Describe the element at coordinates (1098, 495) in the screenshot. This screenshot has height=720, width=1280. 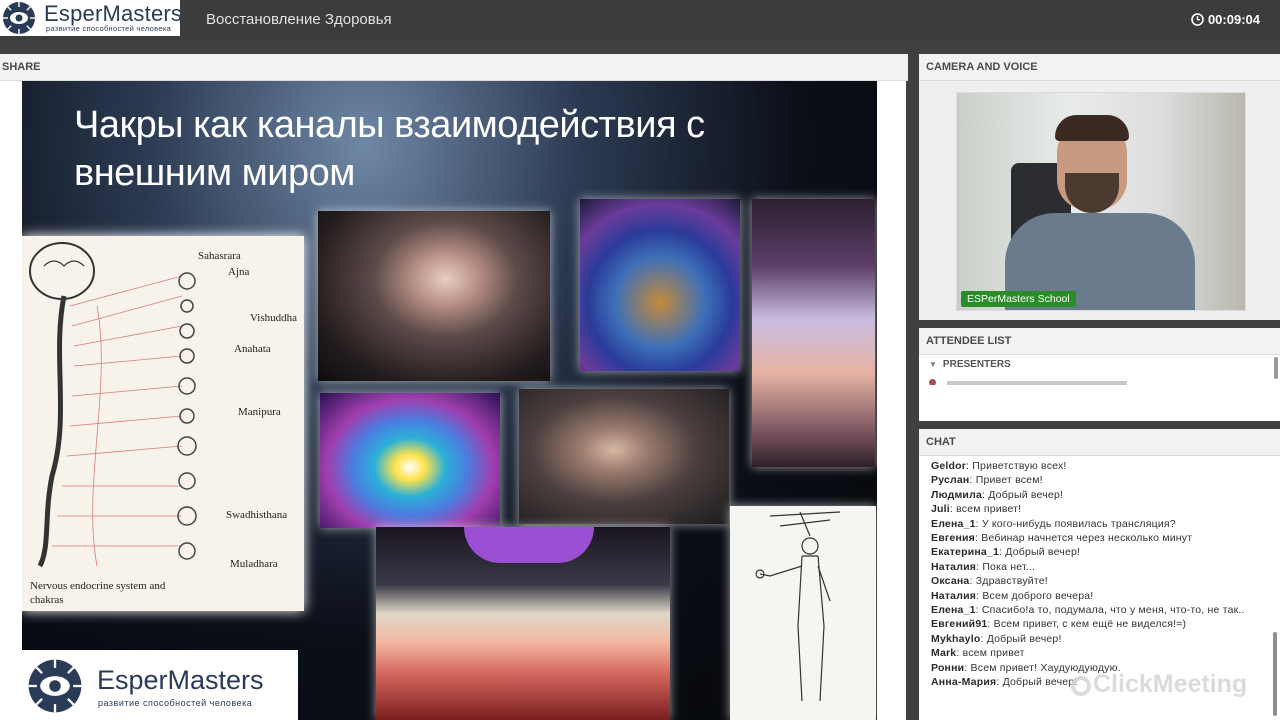
I see `chat-message: Людмила: Добрый вечер!` at that location.